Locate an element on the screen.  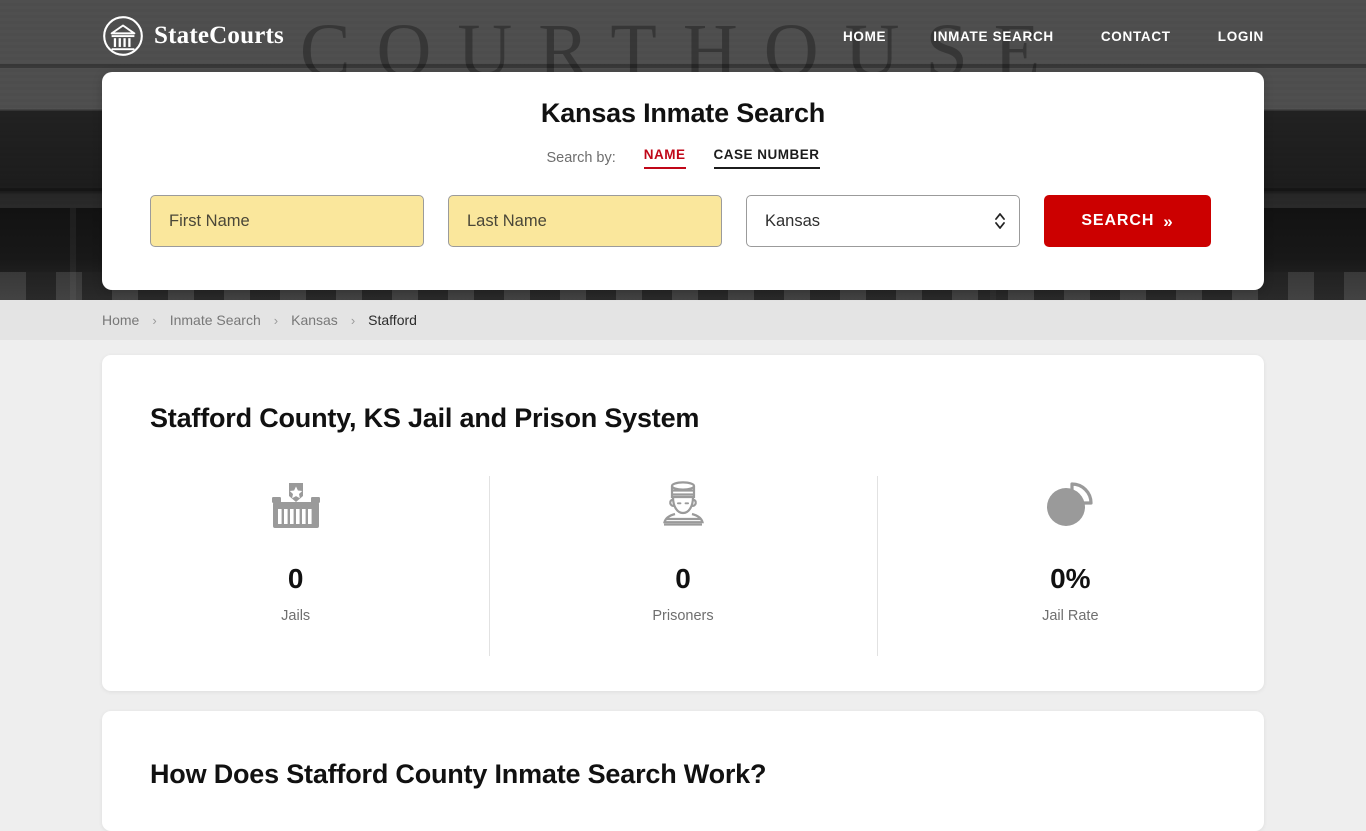
stat-prisoners-value: 0 is located at coordinates (683, 578).